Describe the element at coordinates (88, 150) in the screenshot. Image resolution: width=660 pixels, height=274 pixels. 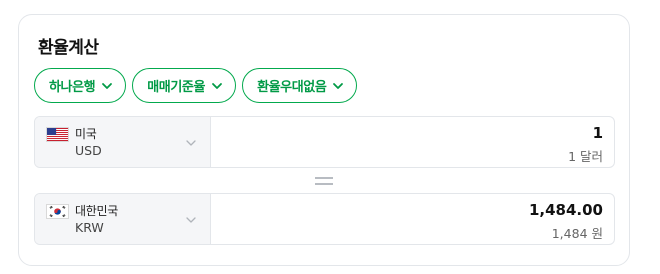
I see `from-currency-code: USD` at that location.